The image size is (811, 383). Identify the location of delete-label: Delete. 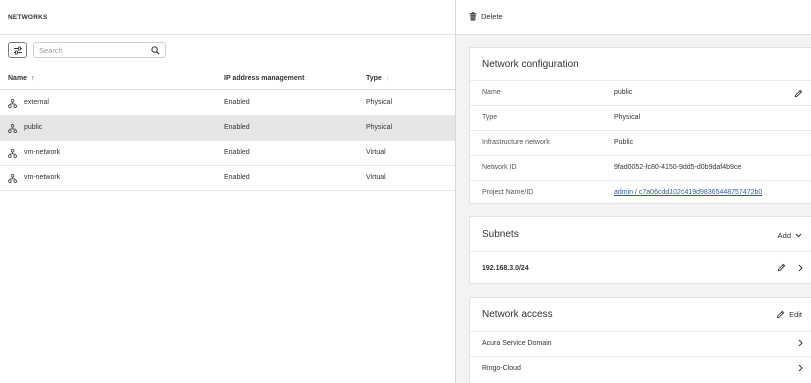
(492, 16).